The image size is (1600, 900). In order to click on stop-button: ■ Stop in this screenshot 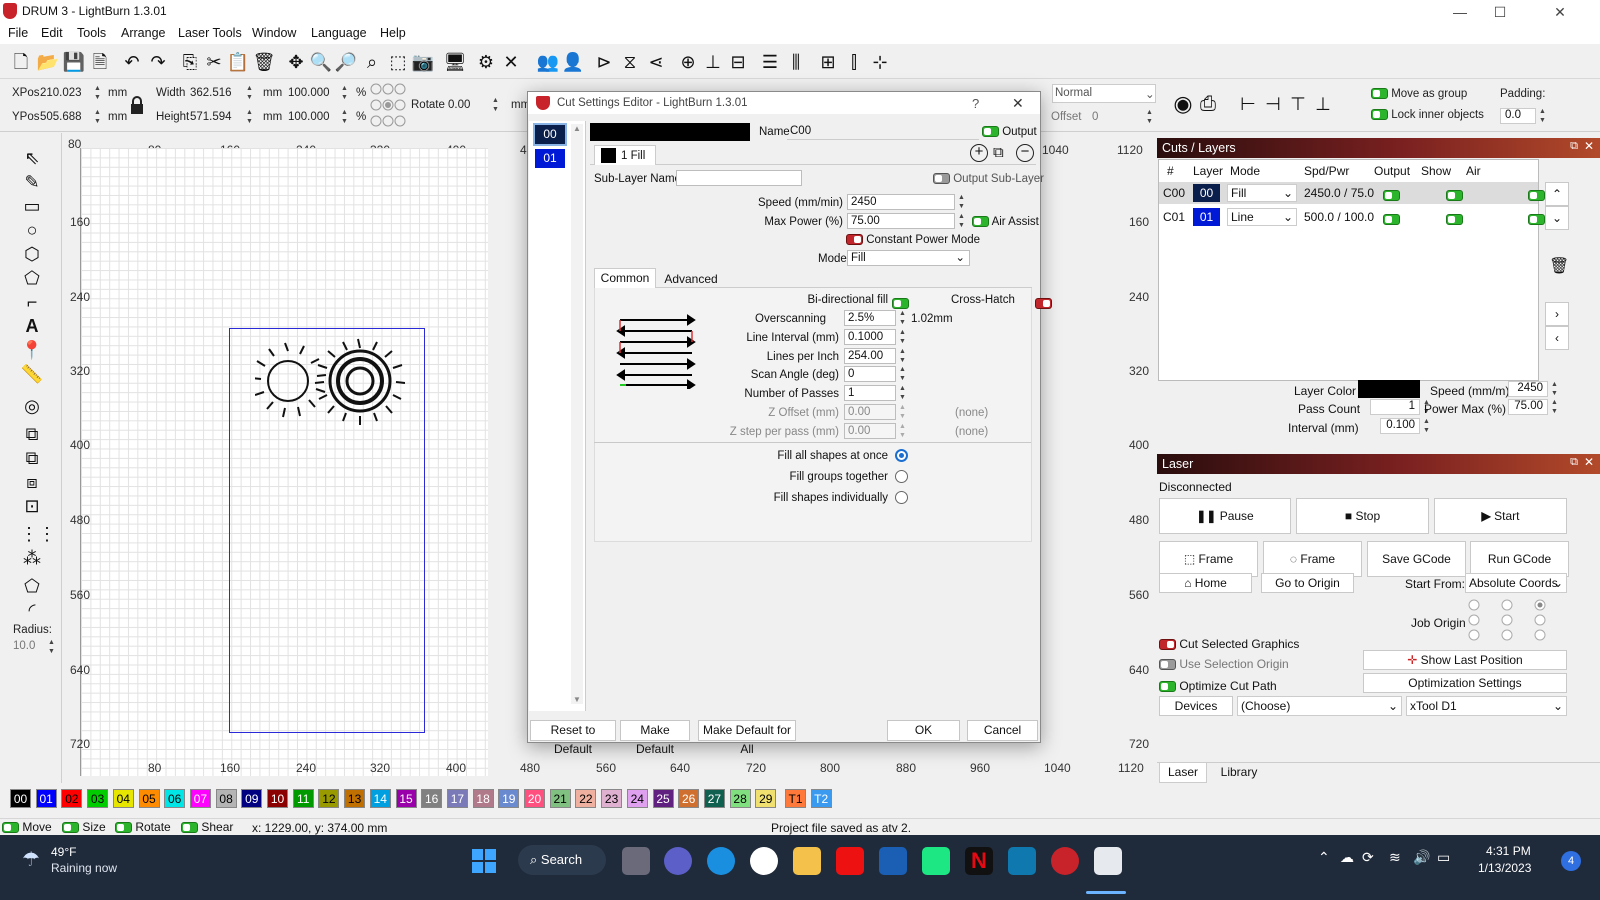, I will do `click(1362, 516)`.